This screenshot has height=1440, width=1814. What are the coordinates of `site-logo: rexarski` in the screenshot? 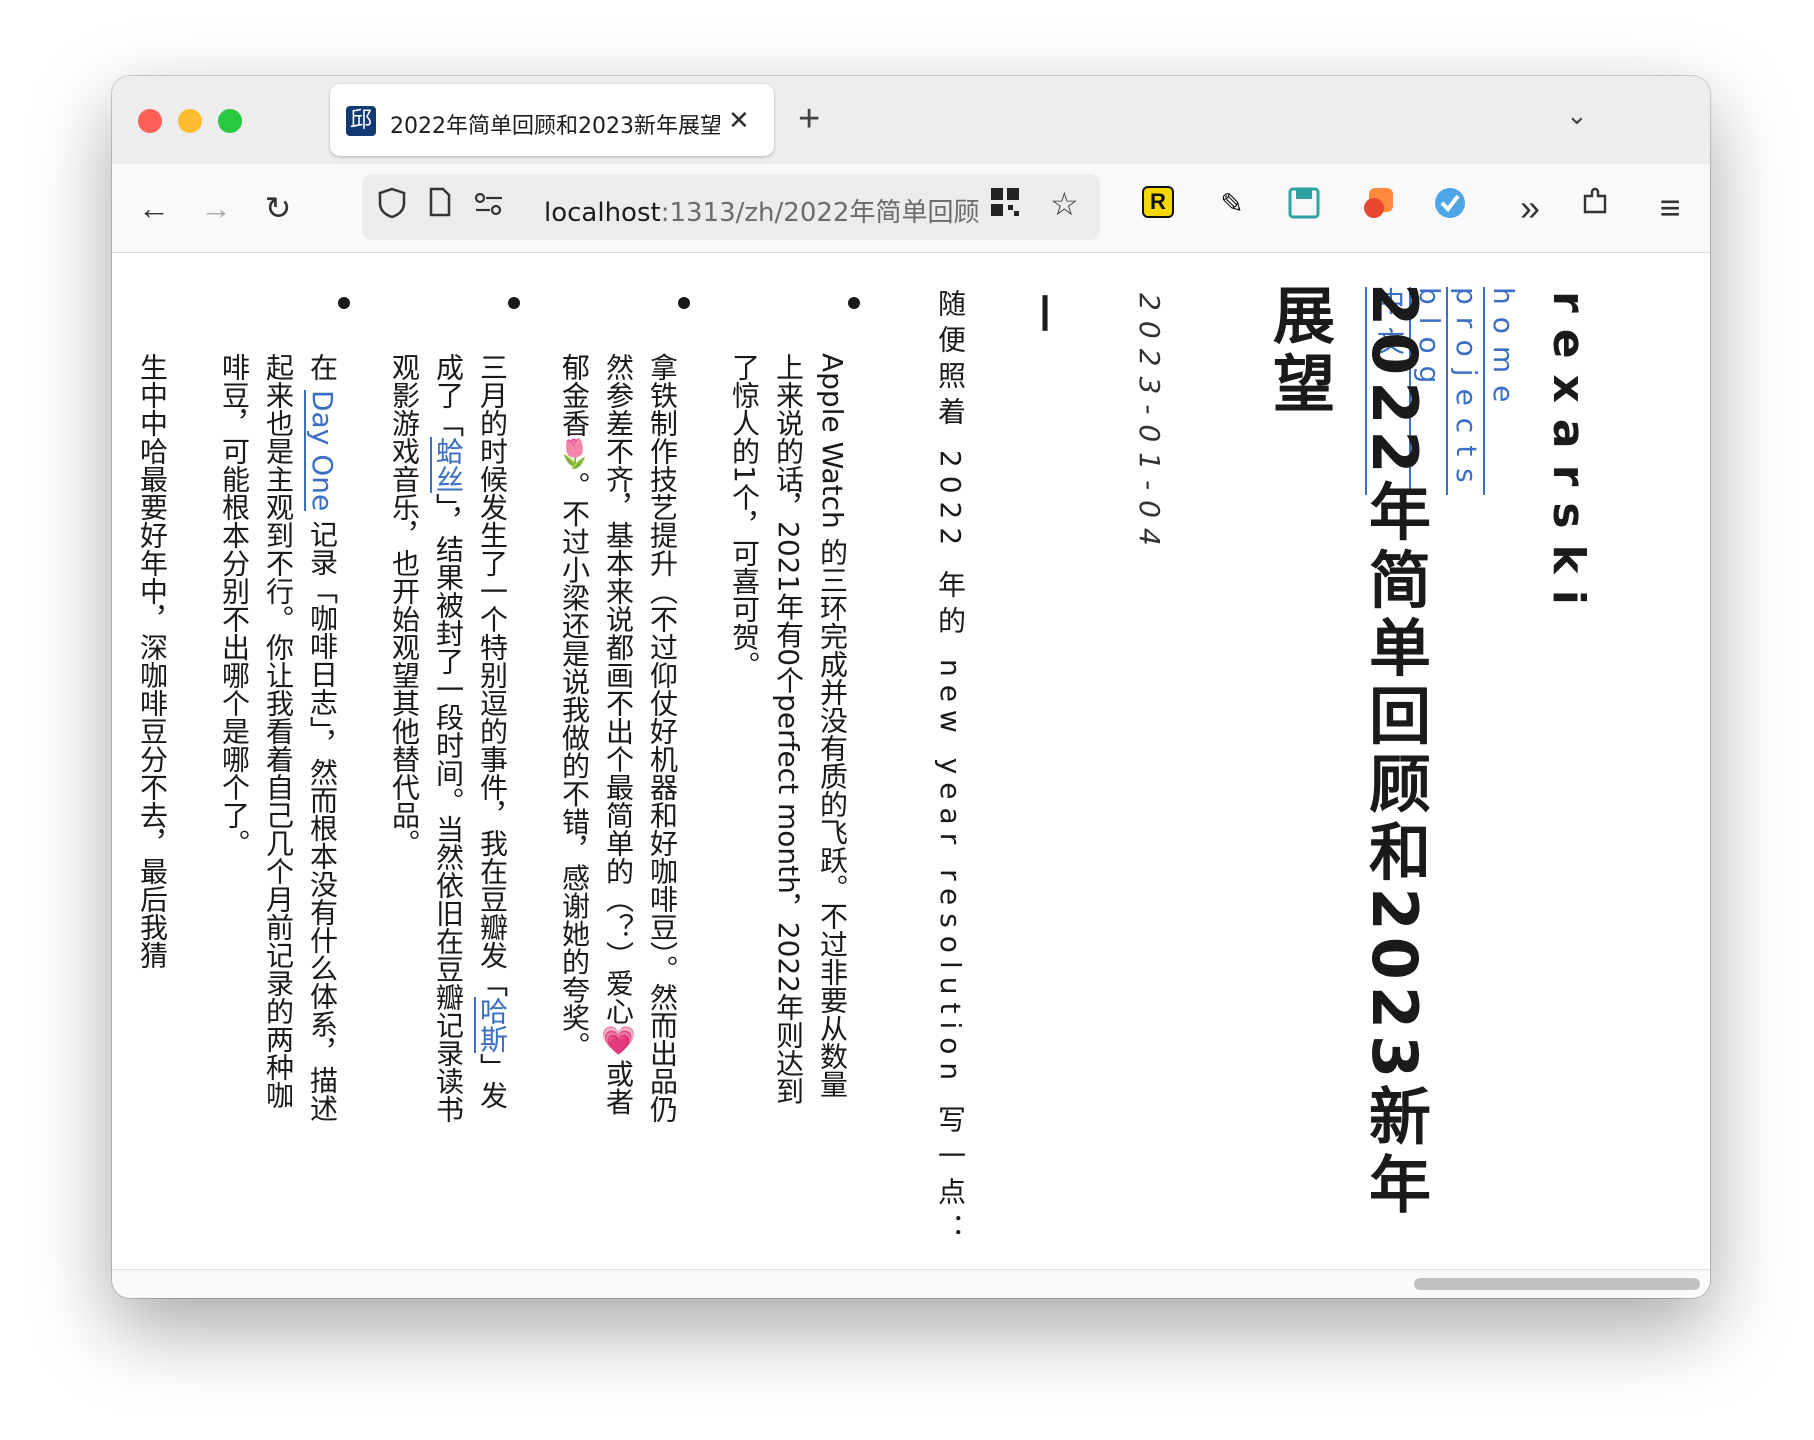 It's located at (1568, 456).